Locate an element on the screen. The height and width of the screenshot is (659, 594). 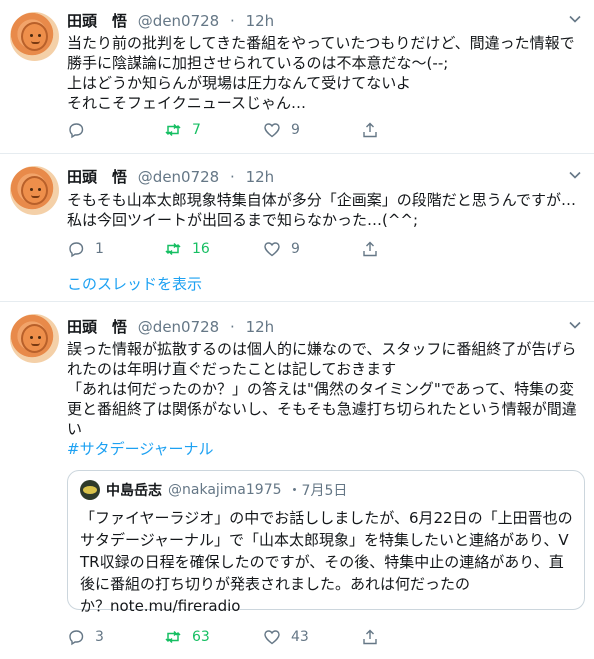
tweet-actions: 1 16 9 is located at coordinates (237, 249).